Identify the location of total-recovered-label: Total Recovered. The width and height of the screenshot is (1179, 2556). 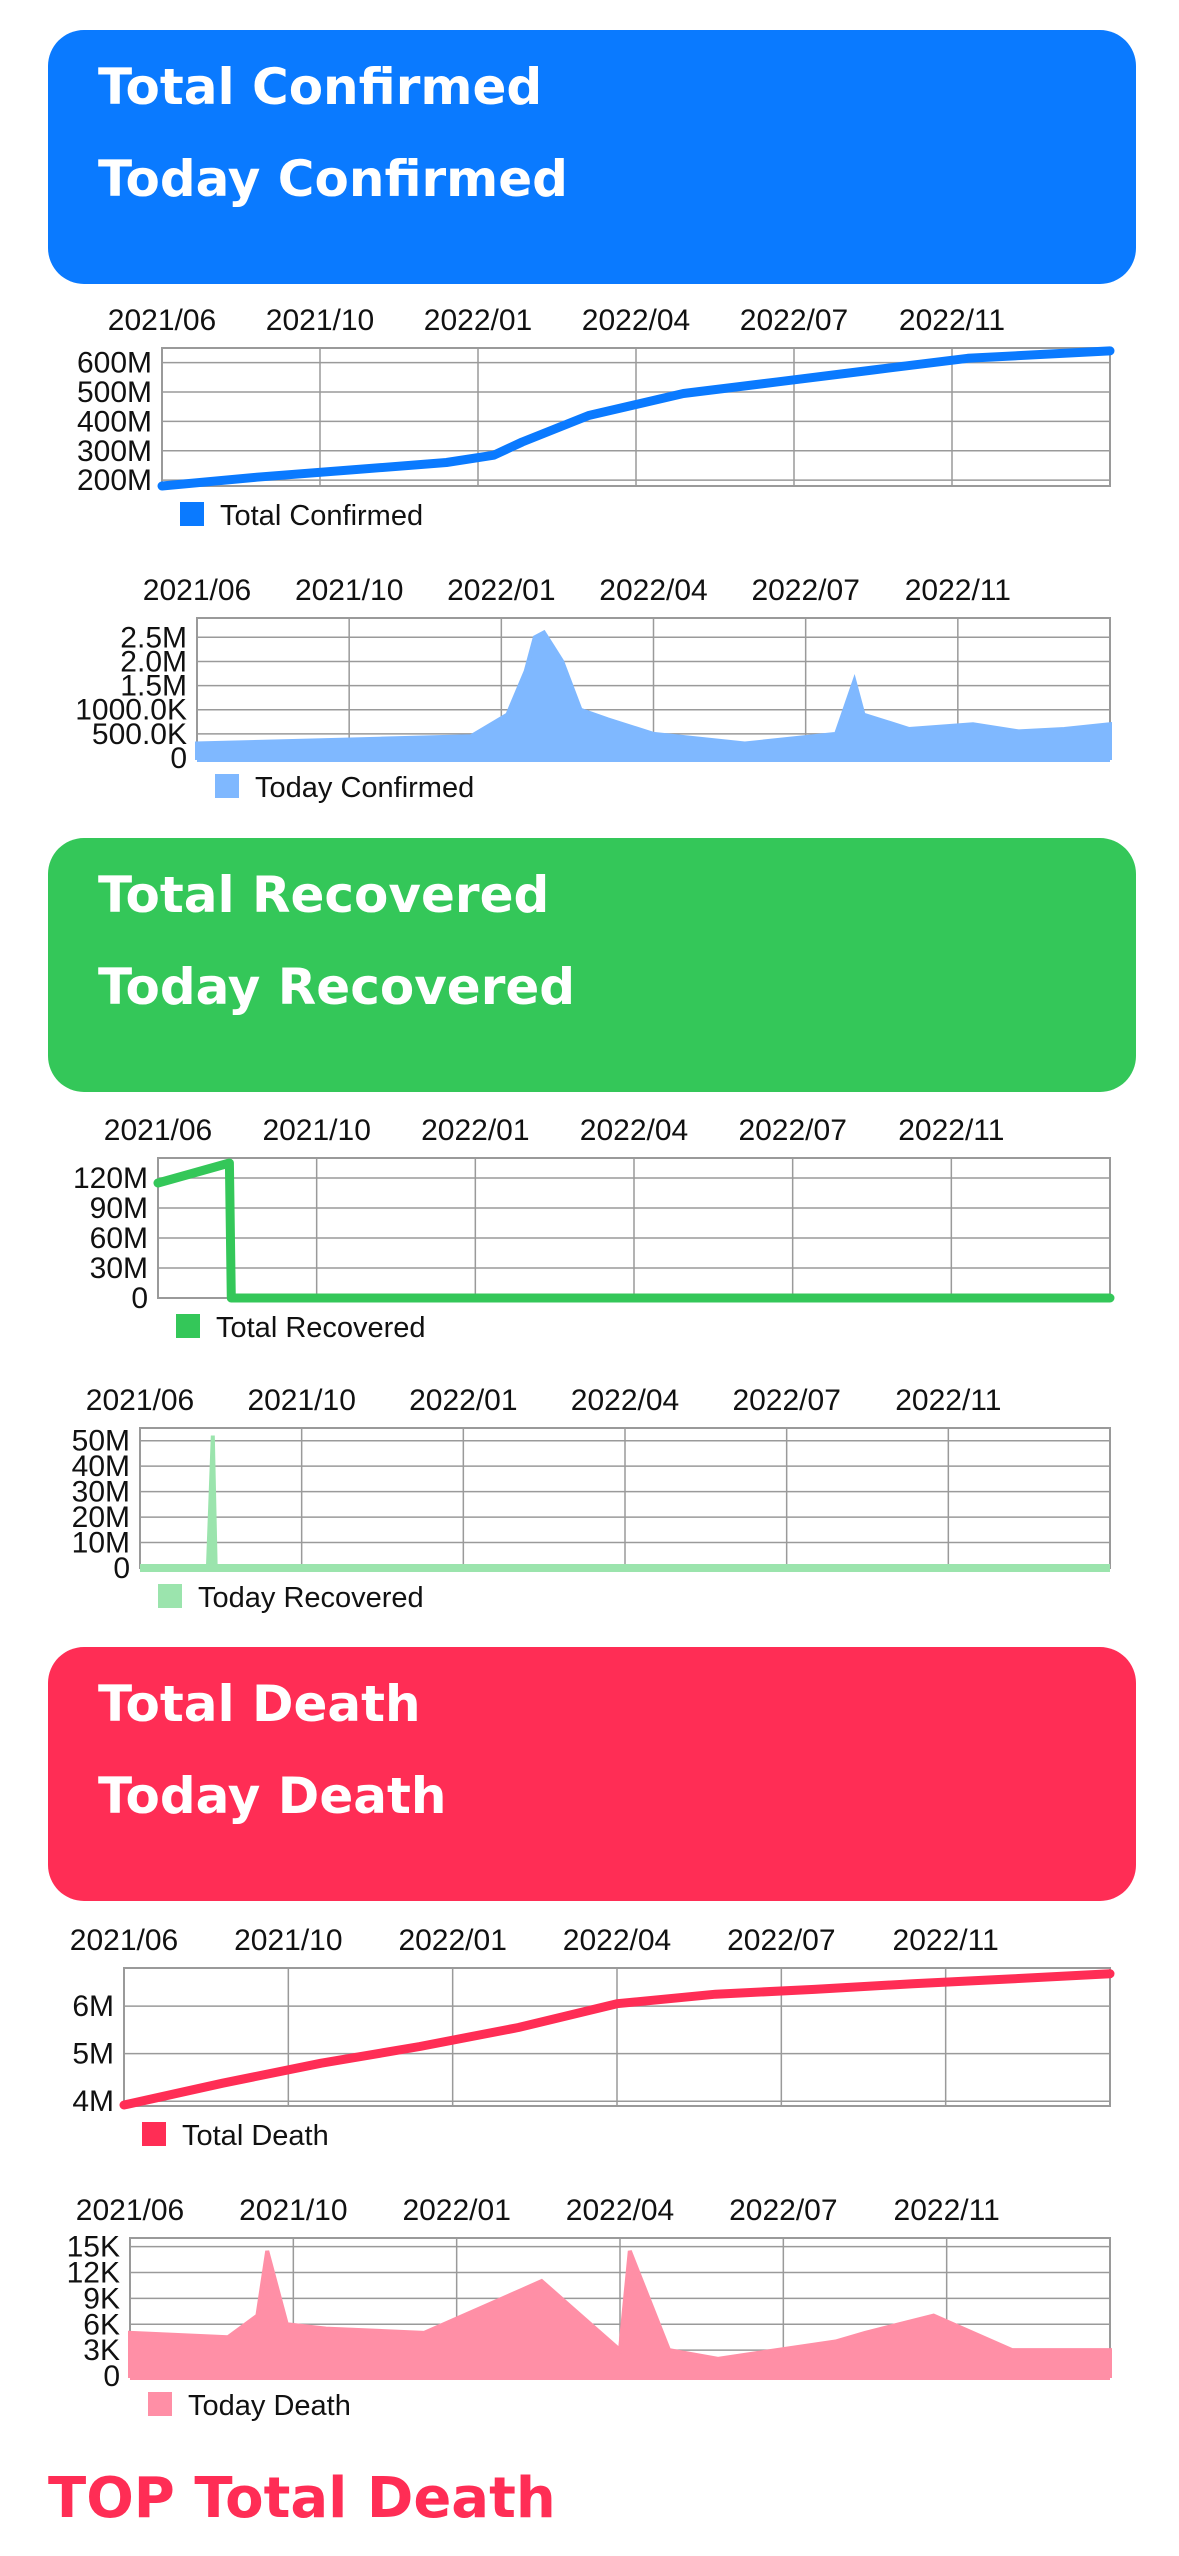
(324, 895).